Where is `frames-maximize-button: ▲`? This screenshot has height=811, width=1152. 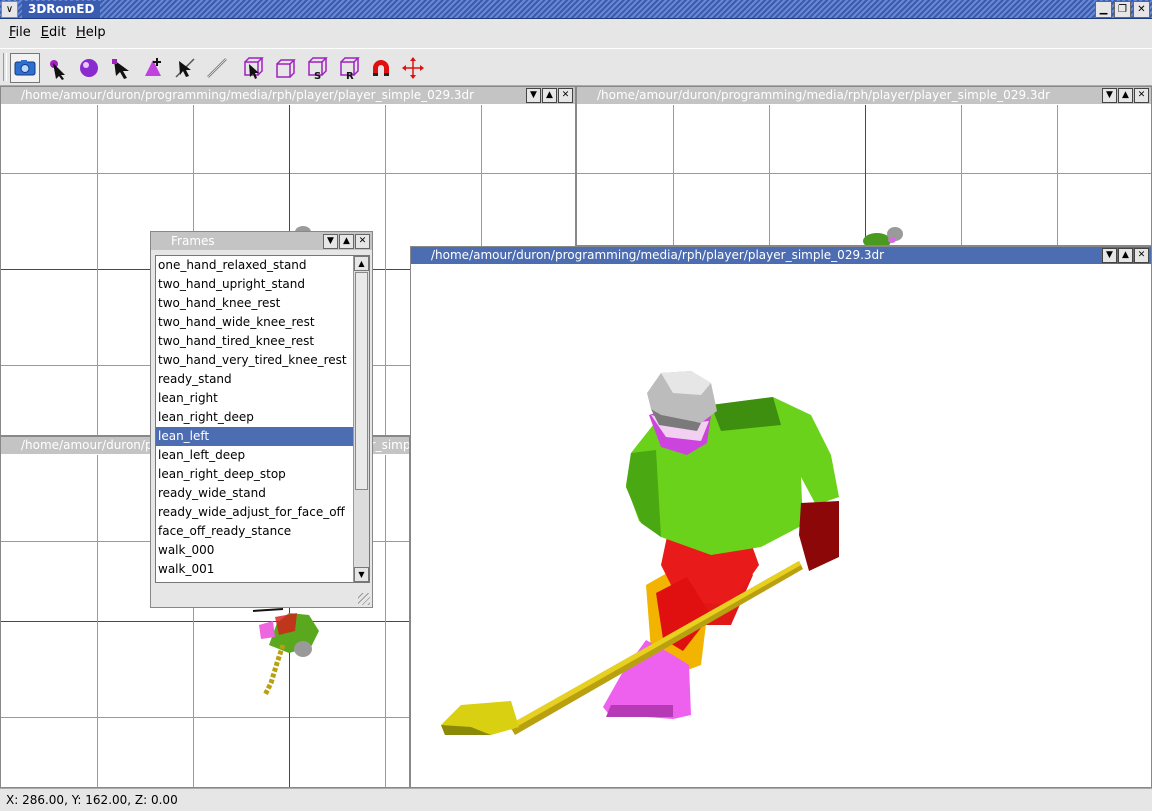 frames-maximize-button: ▲ is located at coordinates (346, 241).